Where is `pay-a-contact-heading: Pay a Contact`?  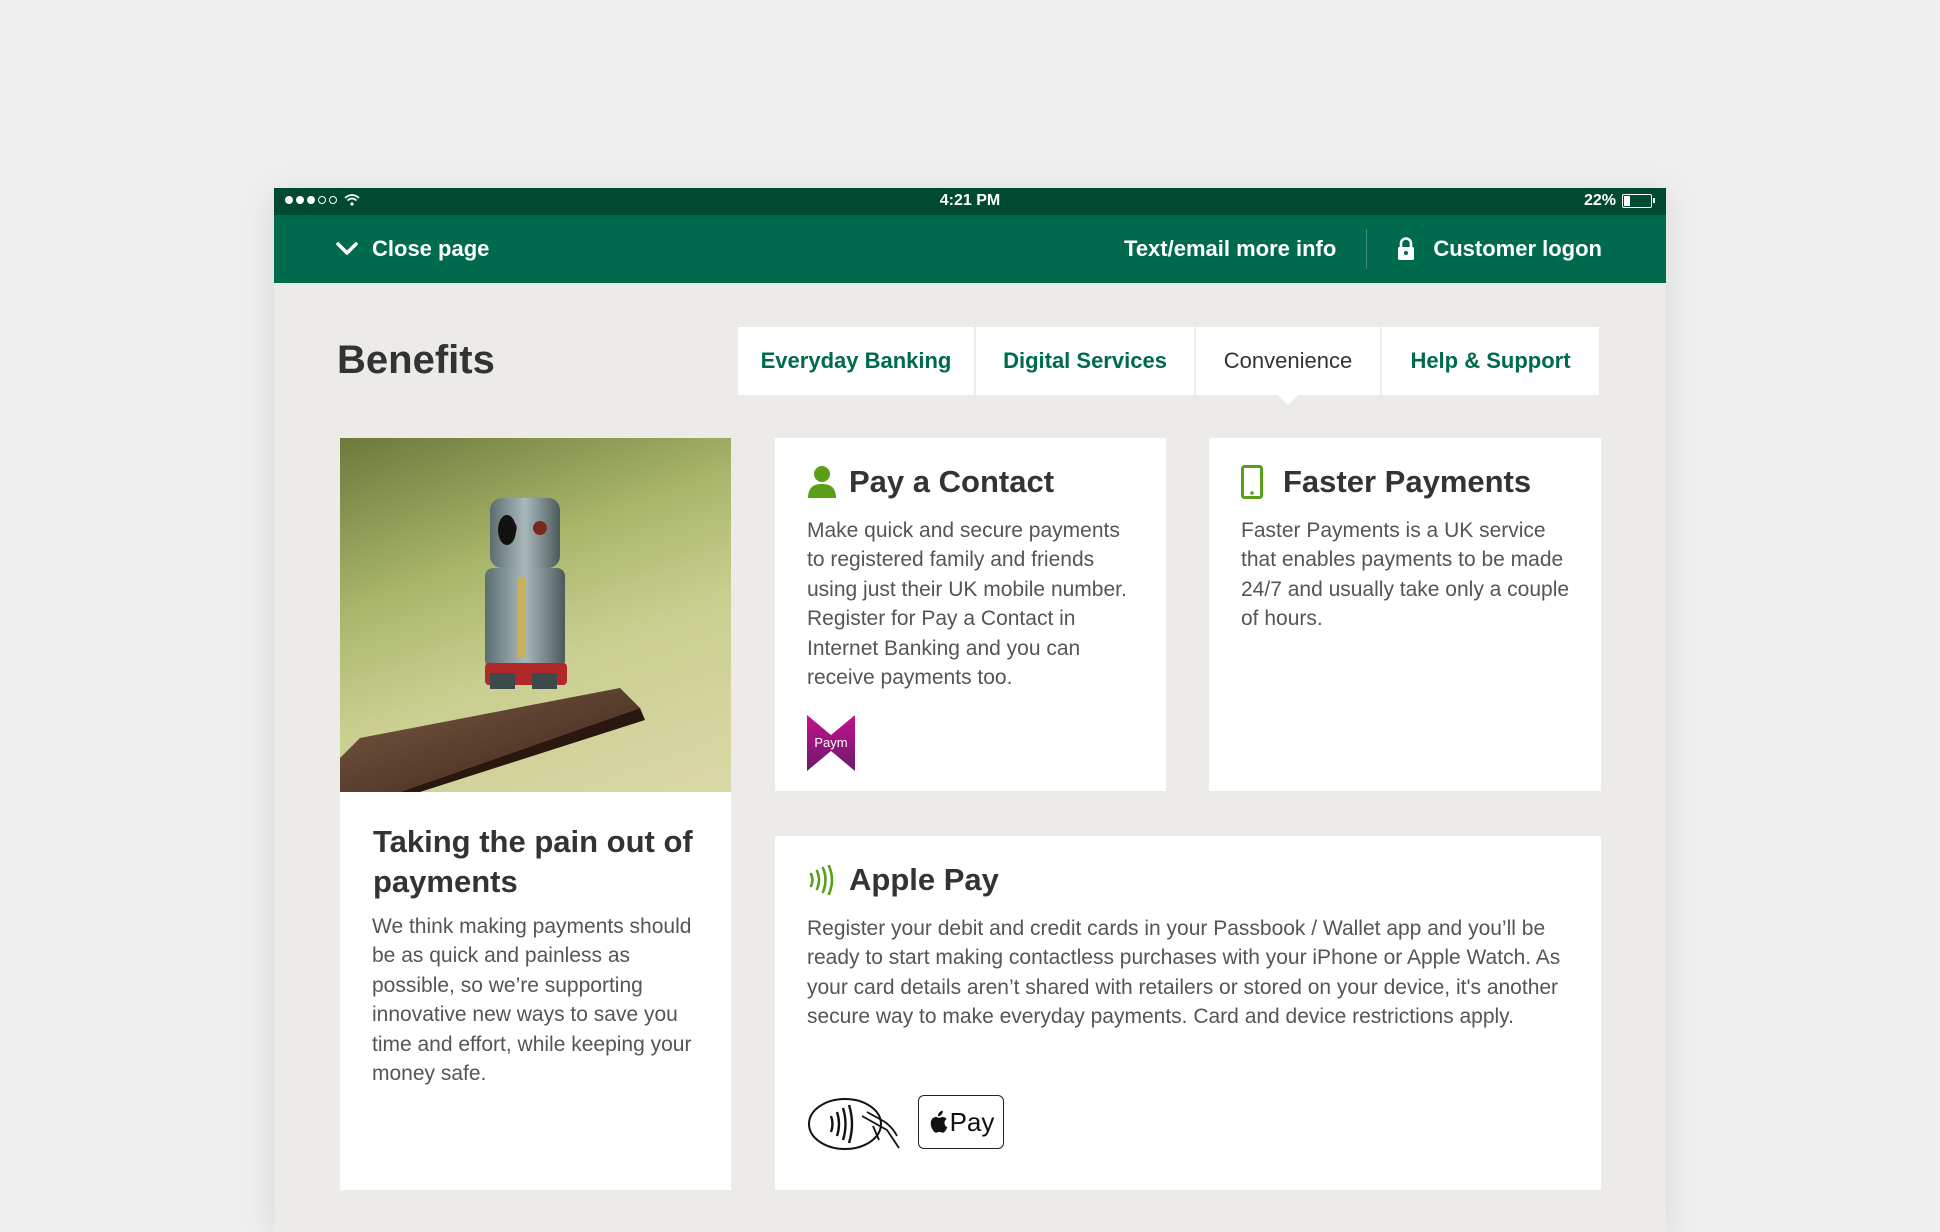 pay-a-contact-heading: Pay a Contact is located at coordinates (930, 482).